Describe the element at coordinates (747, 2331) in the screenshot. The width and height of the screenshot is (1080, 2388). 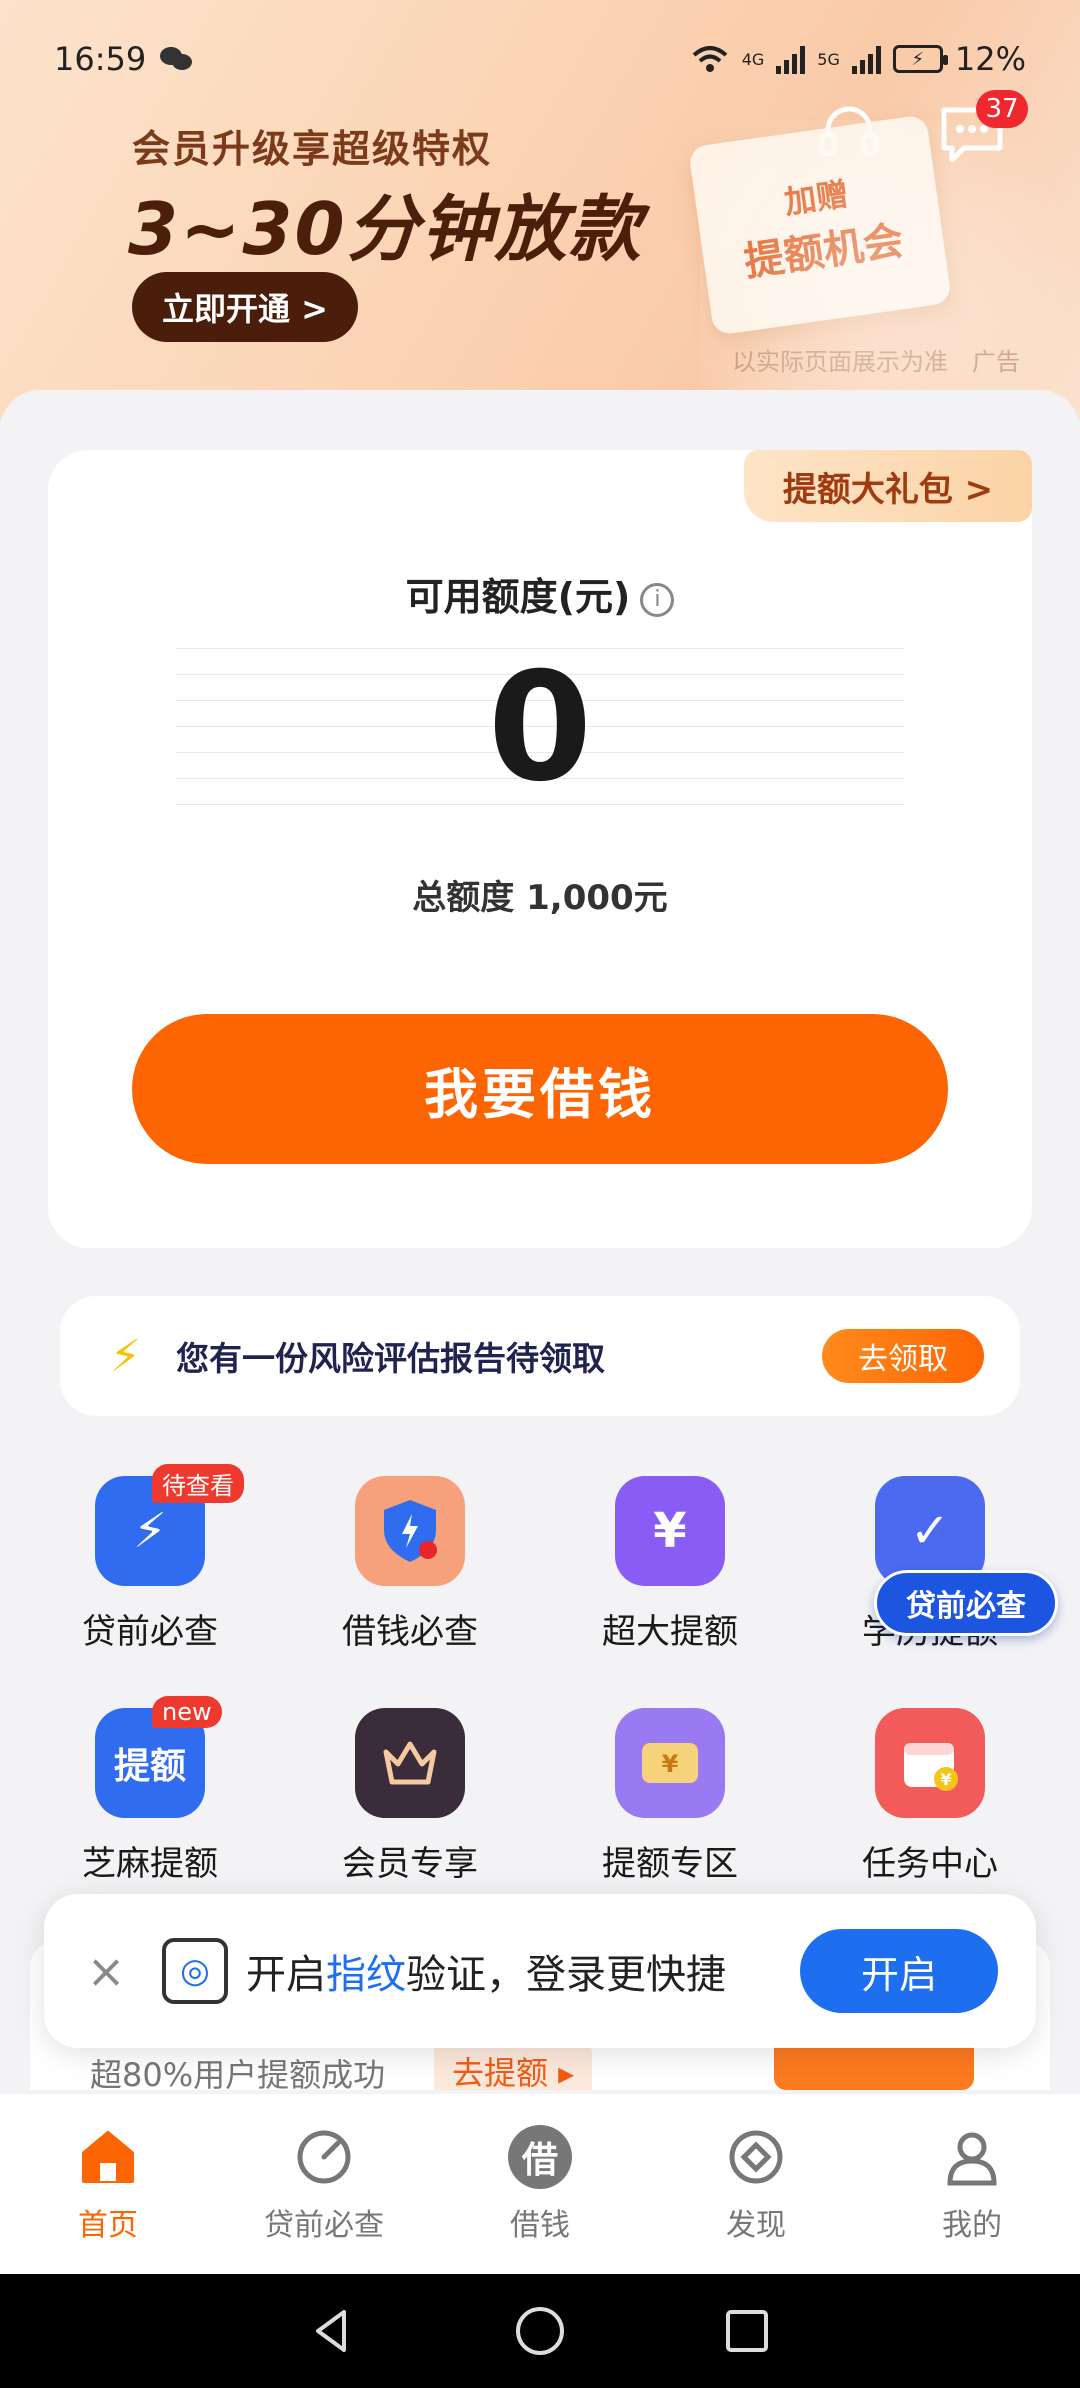
I see `recents-icon` at that location.